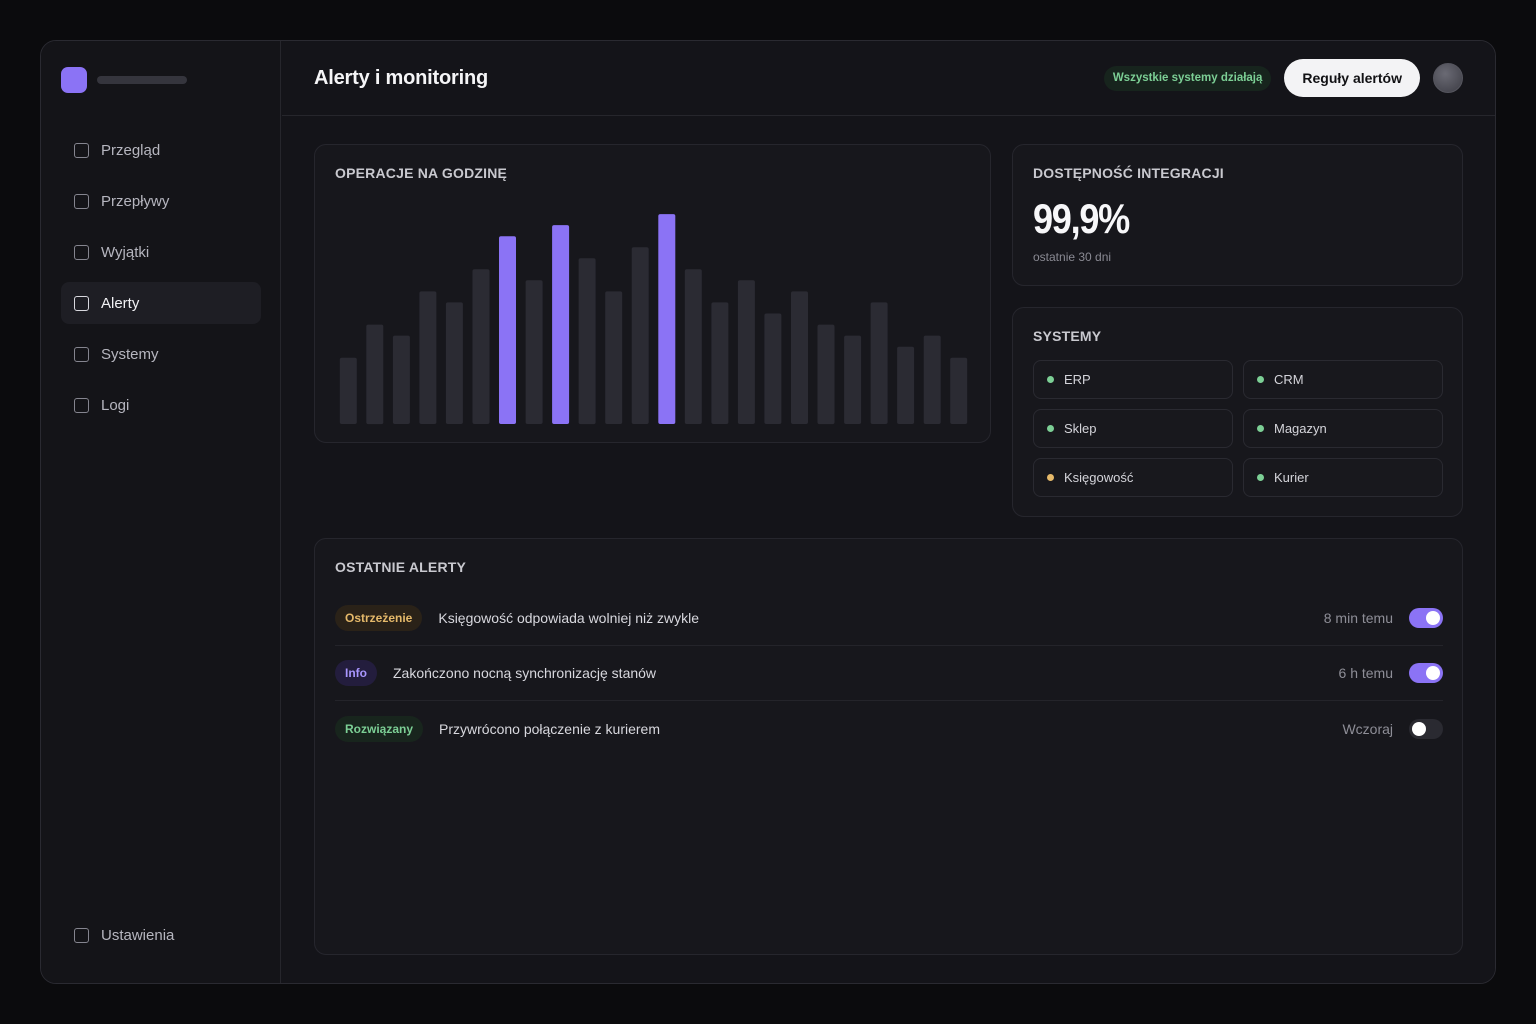 Image resolution: width=1536 pixels, height=1024 pixels. I want to click on system-name: Kurier, so click(1291, 477).